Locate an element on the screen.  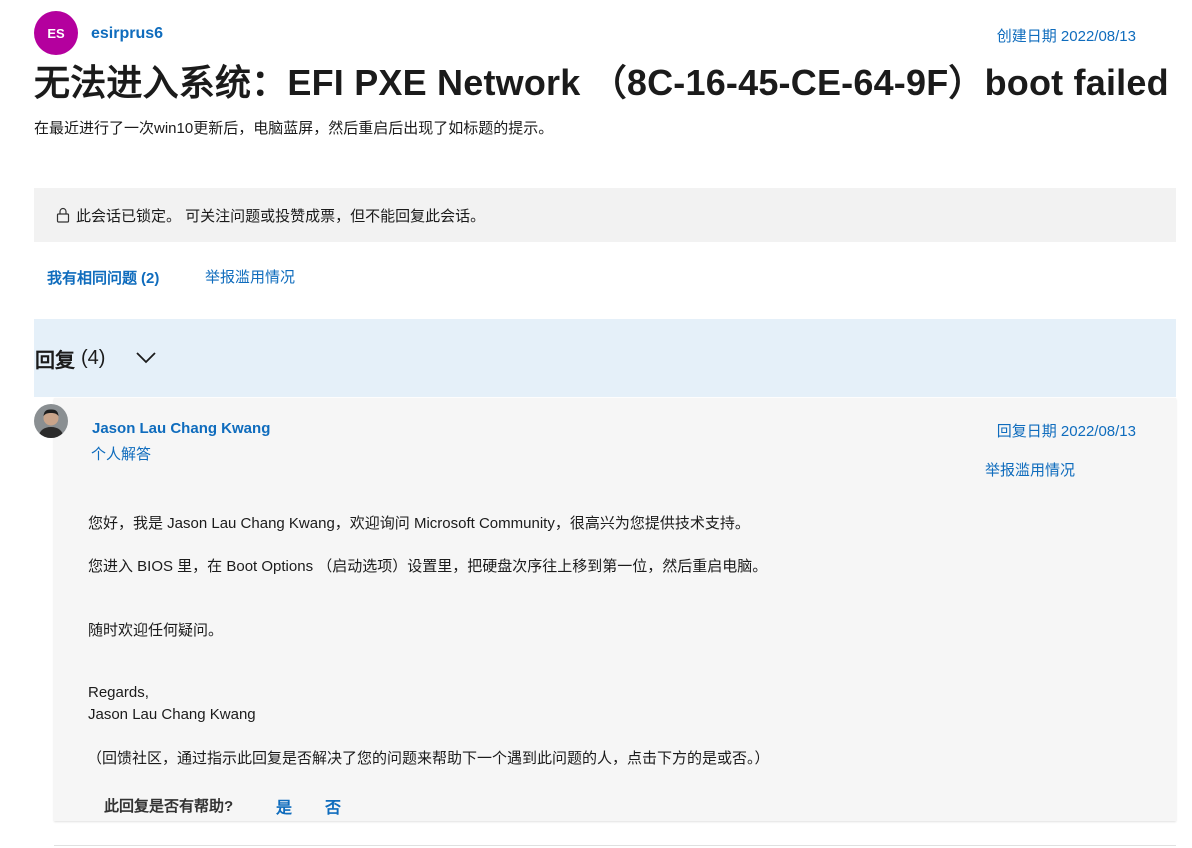
author-initials: ES is located at coordinates (56, 33).